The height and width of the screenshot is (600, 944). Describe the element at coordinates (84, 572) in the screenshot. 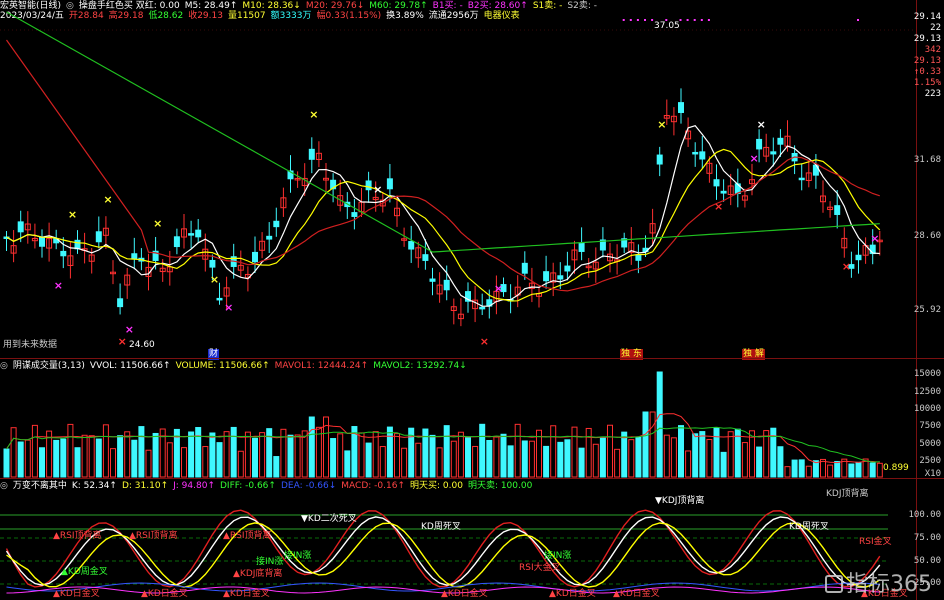

I see `kd-week-gold-label: ▲KD周金叉` at that location.